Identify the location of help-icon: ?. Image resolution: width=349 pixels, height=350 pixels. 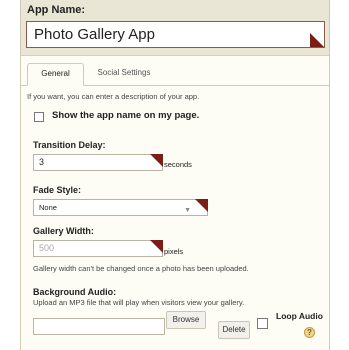
(309, 332).